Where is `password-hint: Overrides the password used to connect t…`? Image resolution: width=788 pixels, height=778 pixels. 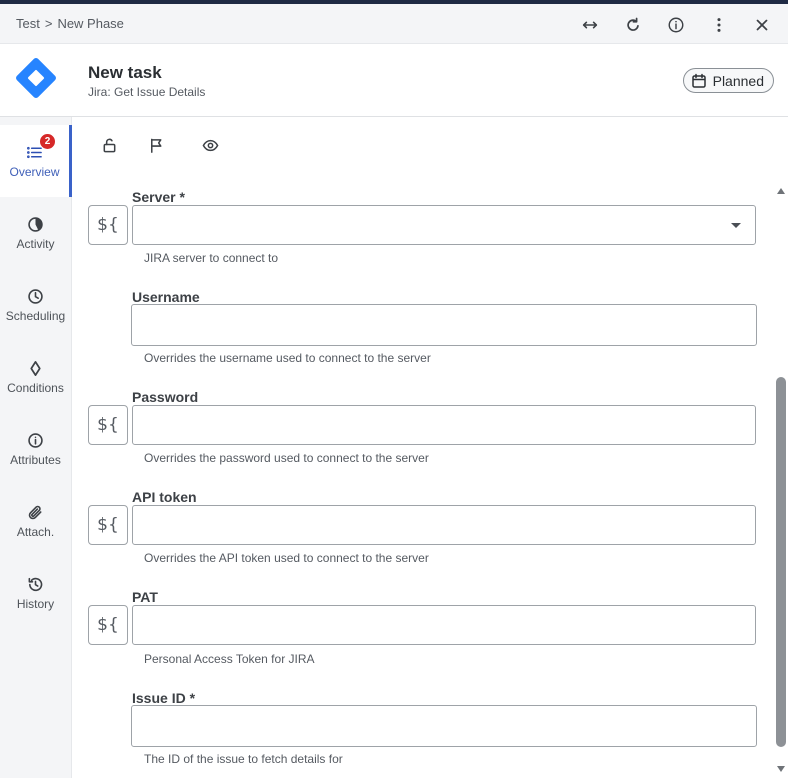
password-hint: Overrides the password used to connect t… is located at coordinates (286, 458).